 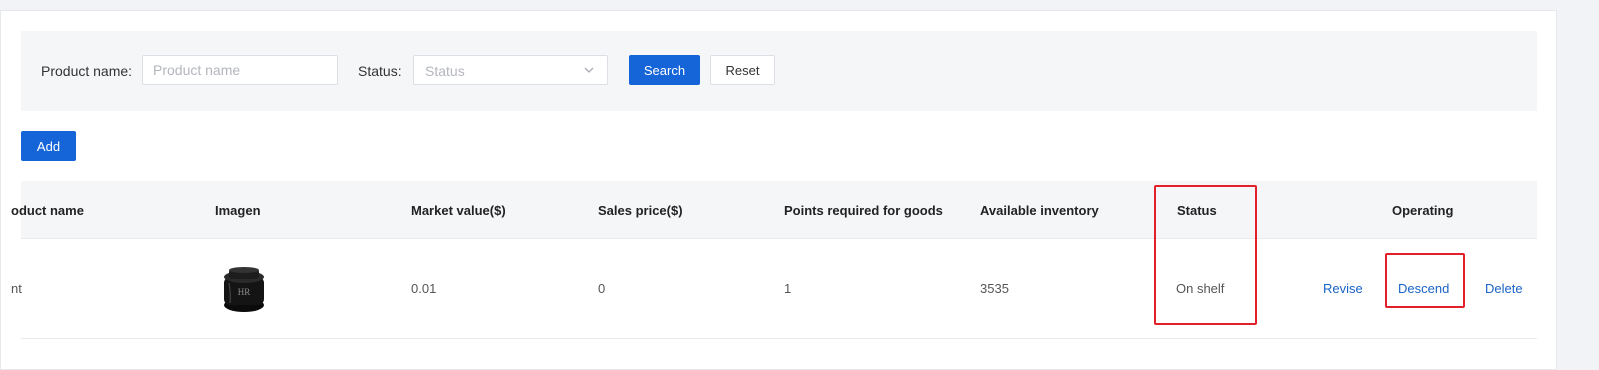 What do you see at coordinates (863, 210) in the screenshot?
I see `header-points: Points required for goods` at bounding box center [863, 210].